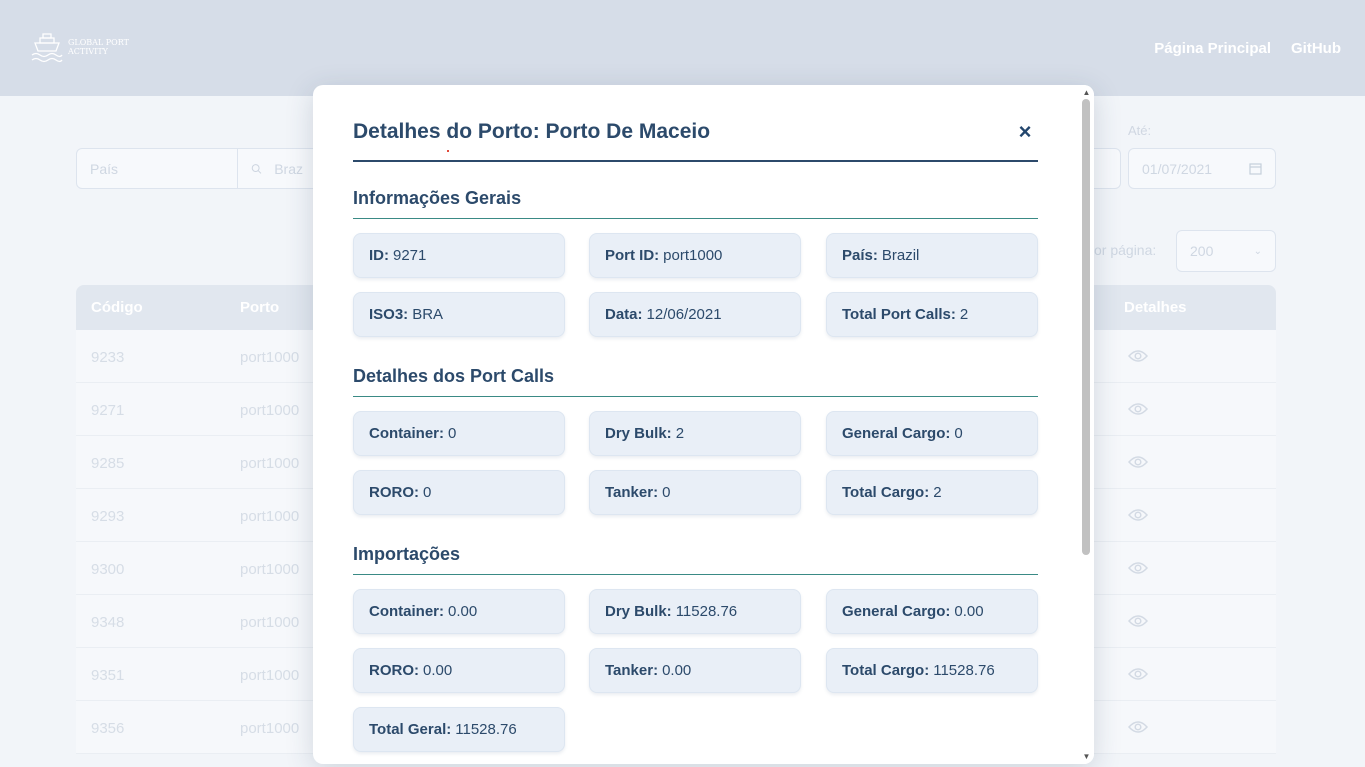 The height and width of the screenshot is (767, 1365). I want to click on info-card-label: ID:, so click(379, 255).